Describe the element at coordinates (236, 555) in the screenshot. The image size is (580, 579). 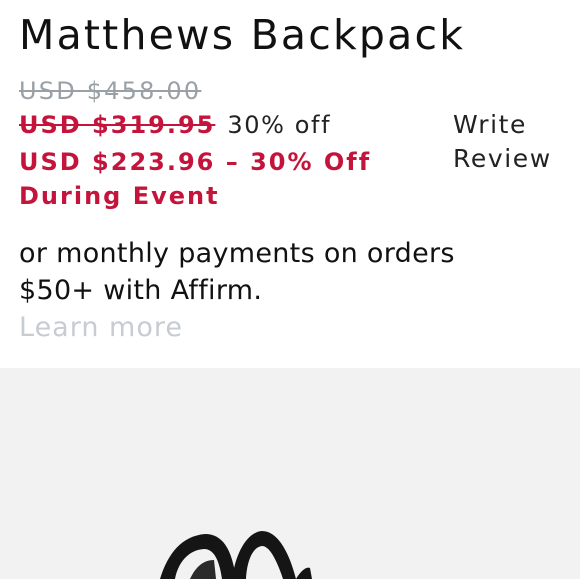
I see `backpack-image` at that location.